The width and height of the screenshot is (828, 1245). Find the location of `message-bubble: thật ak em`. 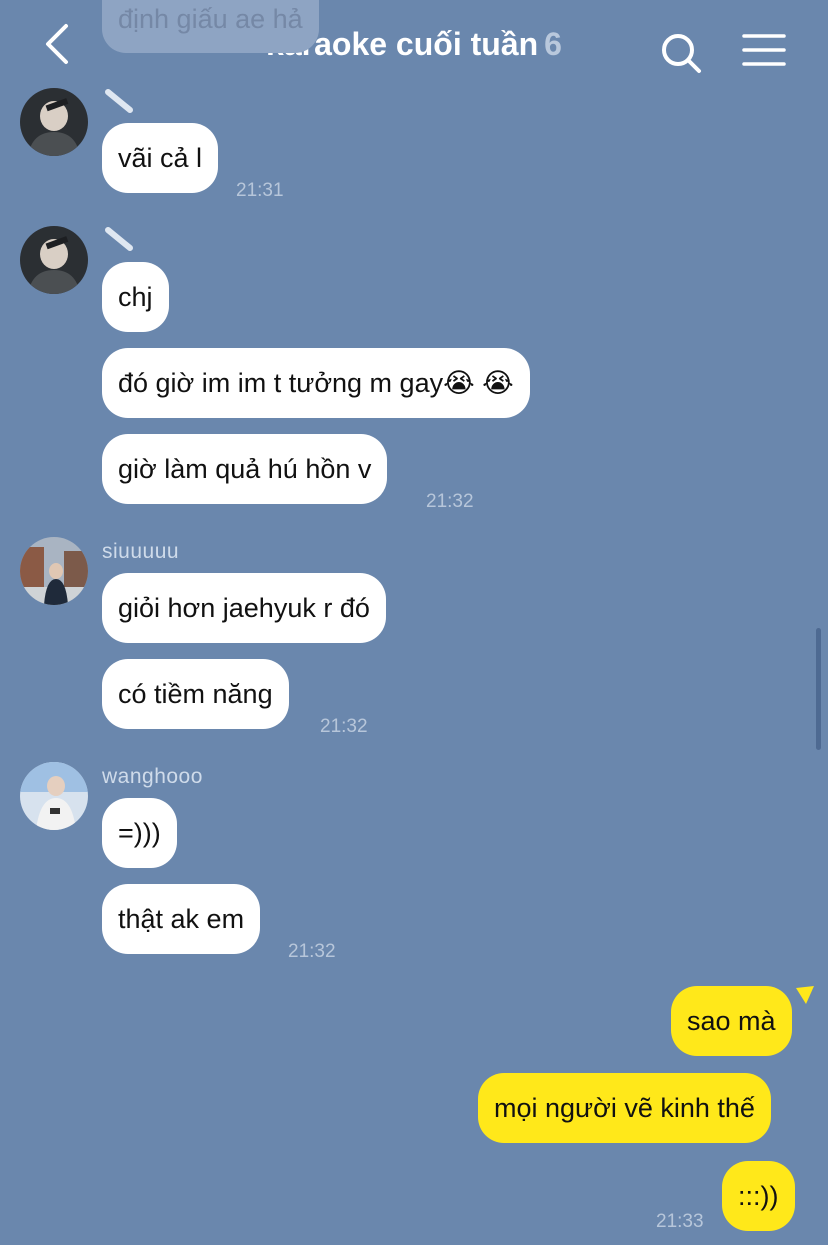

message-bubble: thật ak em is located at coordinates (181, 919).